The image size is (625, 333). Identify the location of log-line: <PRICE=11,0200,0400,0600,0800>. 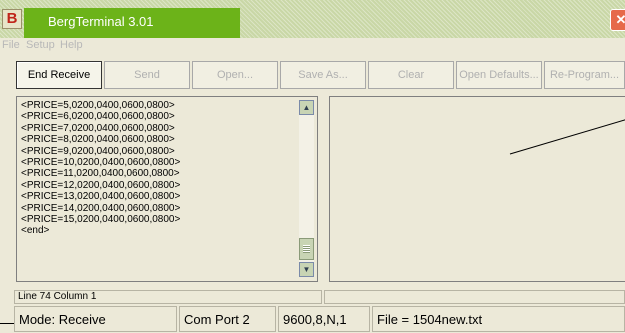
(100, 174).